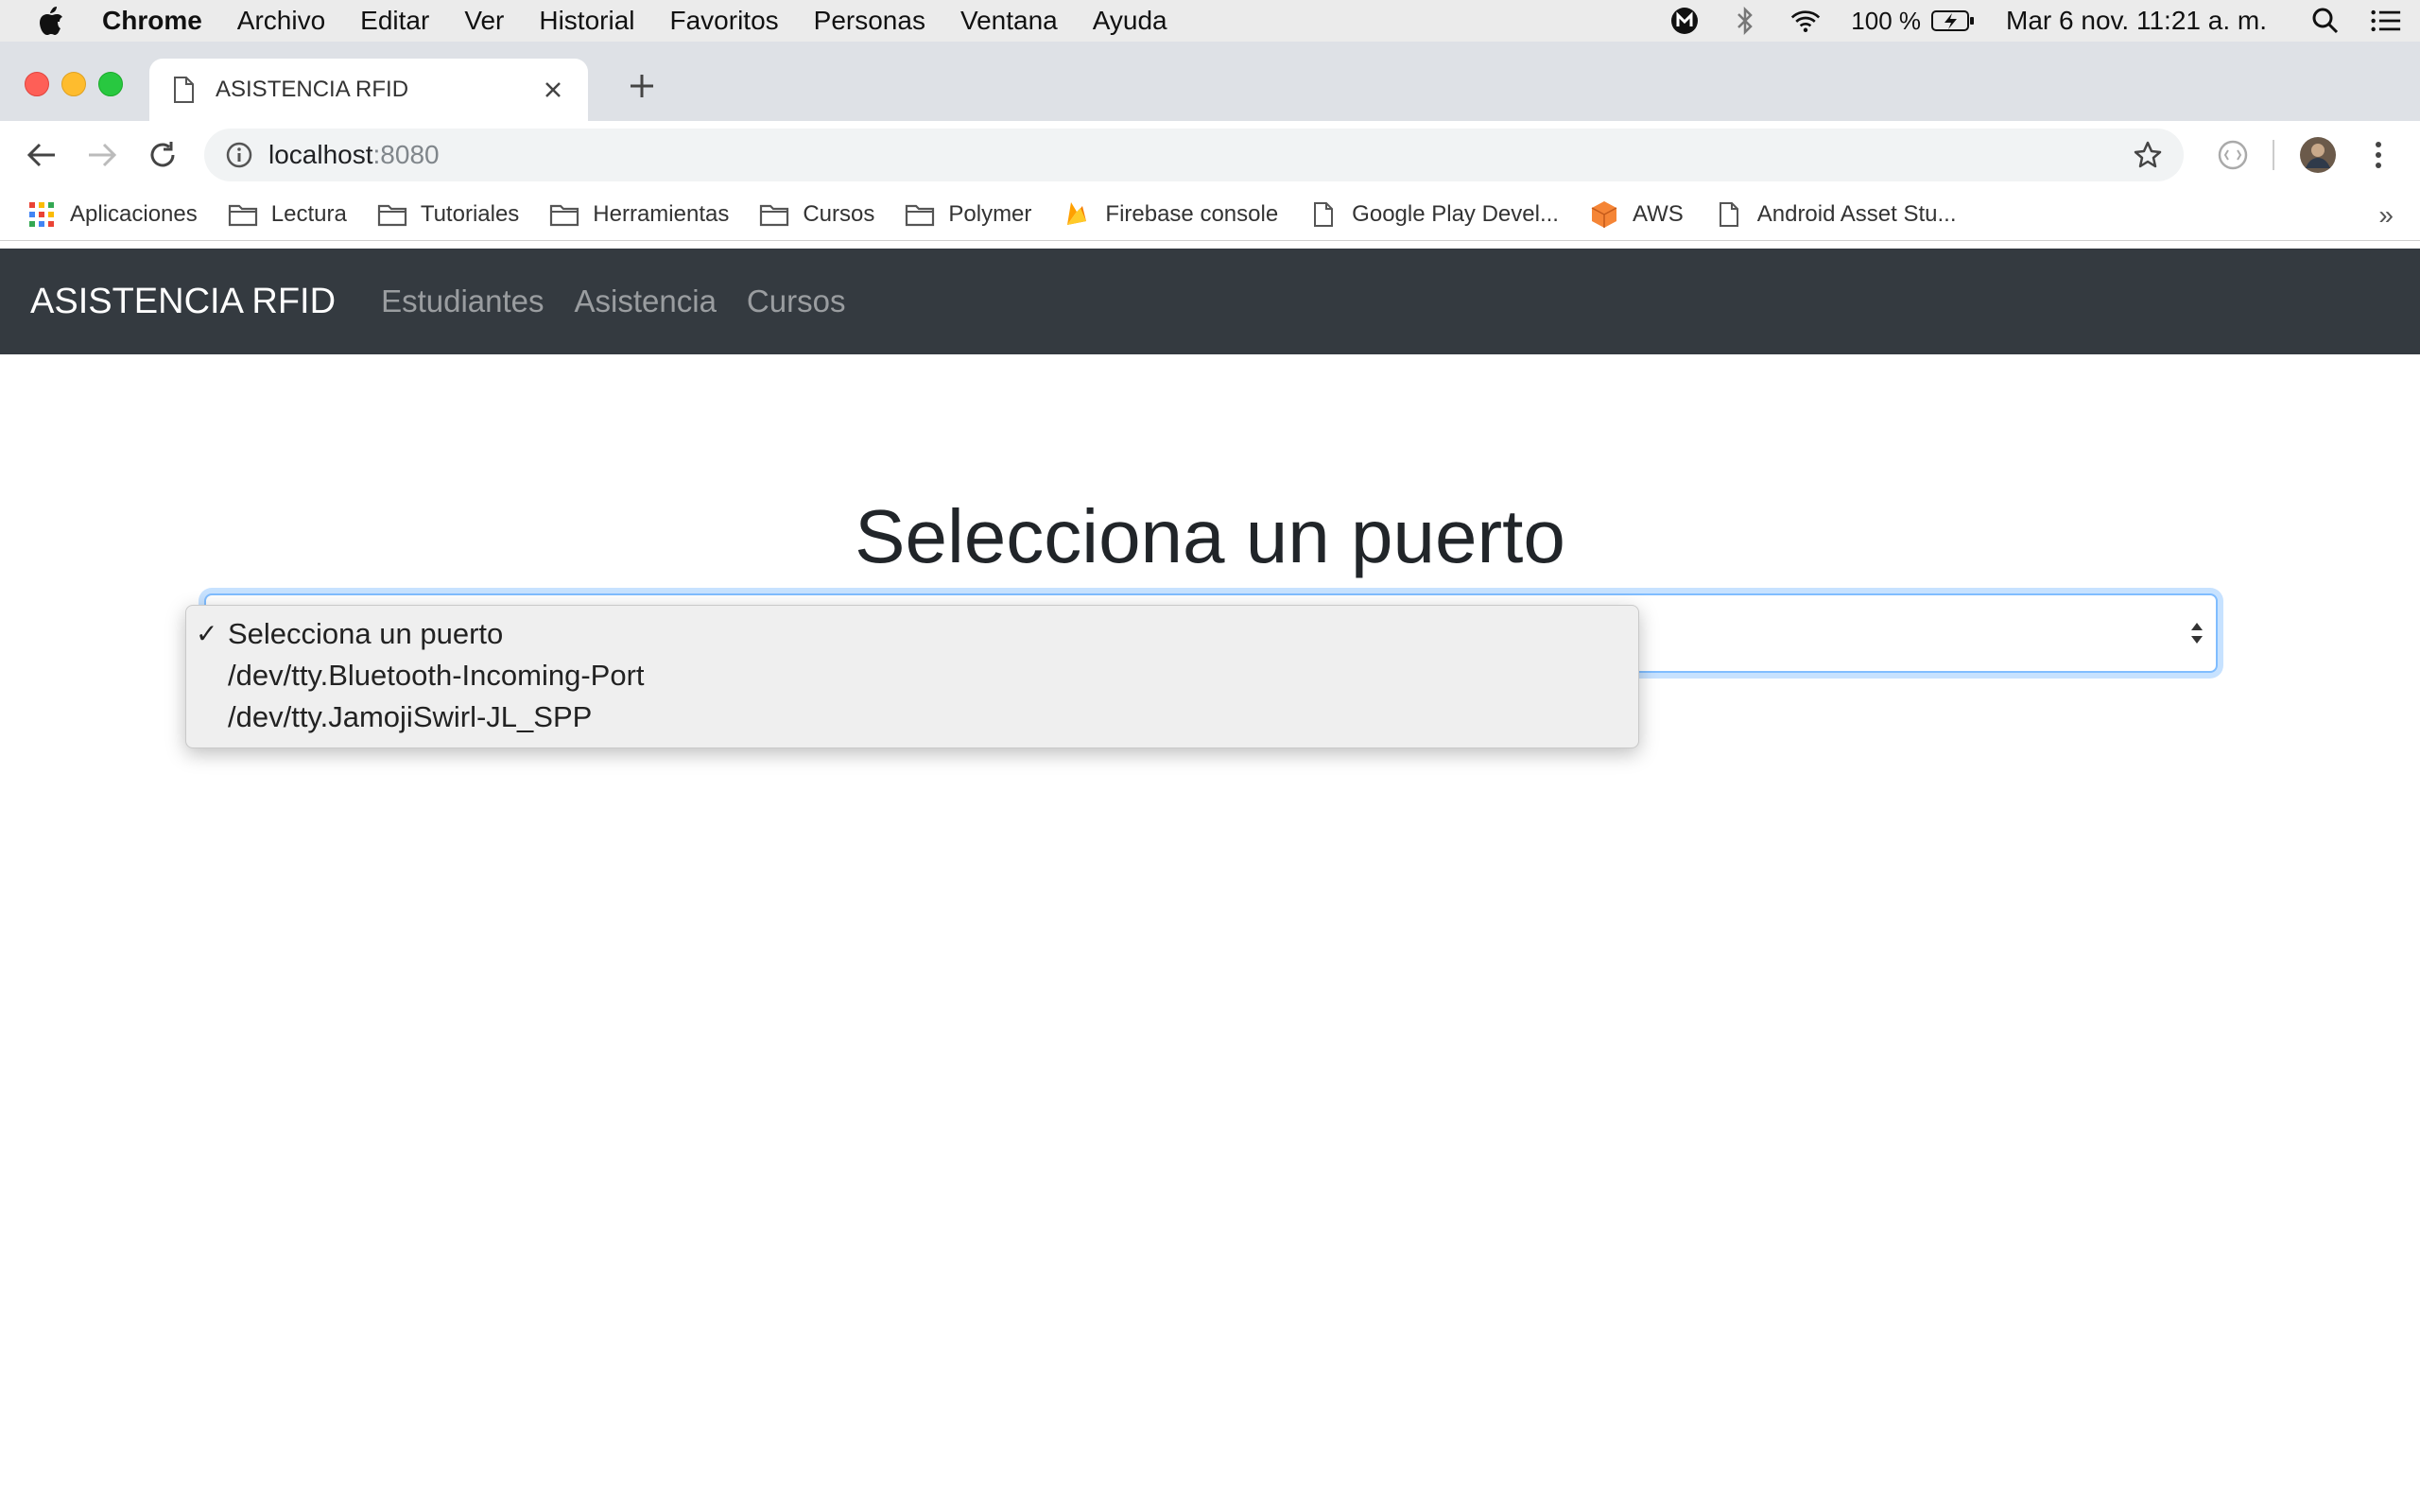 This screenshot has height=1512, width=2420. What do you see at coordinates (207, 633) in the screenshot?
I see `checkmark-icon: ✓` at bounding box center [207, 633].